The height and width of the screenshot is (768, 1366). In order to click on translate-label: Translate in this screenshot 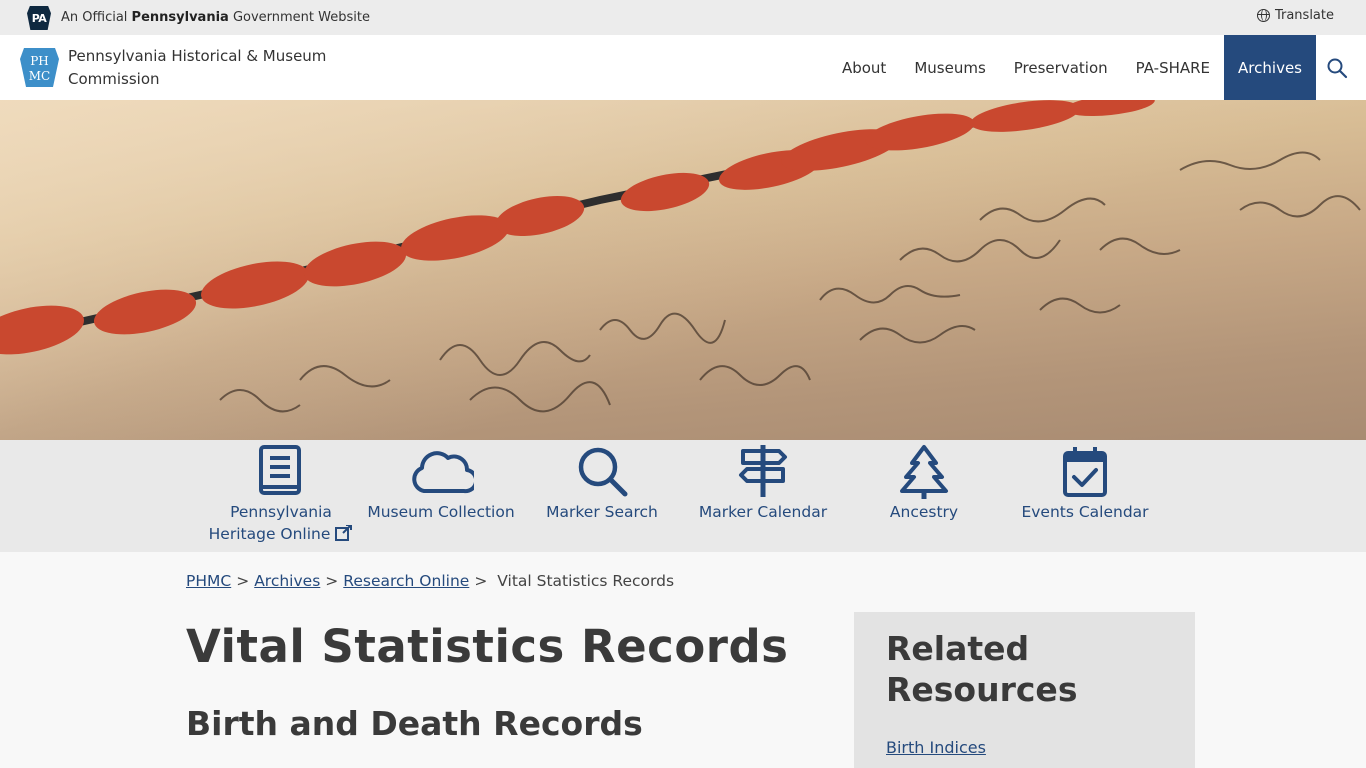, I will do `click(1304, 15)`.